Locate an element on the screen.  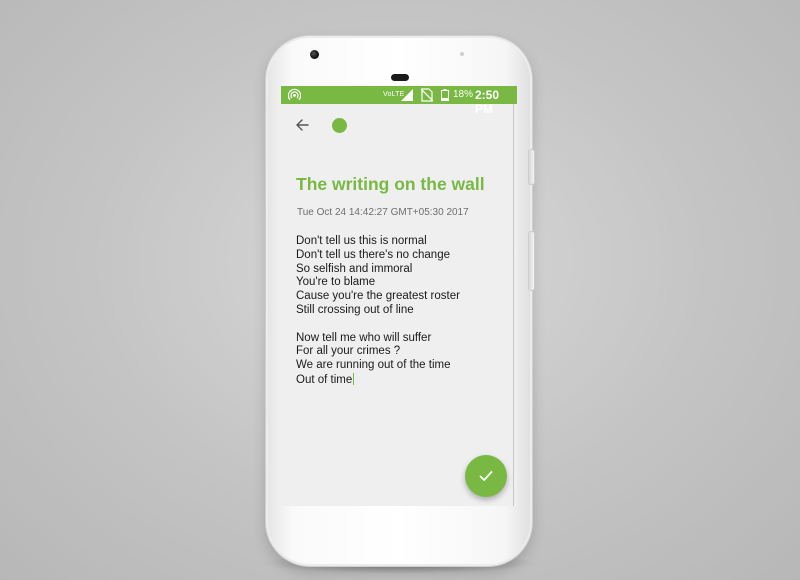
note-line: Still crossing out of line is located at coordinates (355, 309).